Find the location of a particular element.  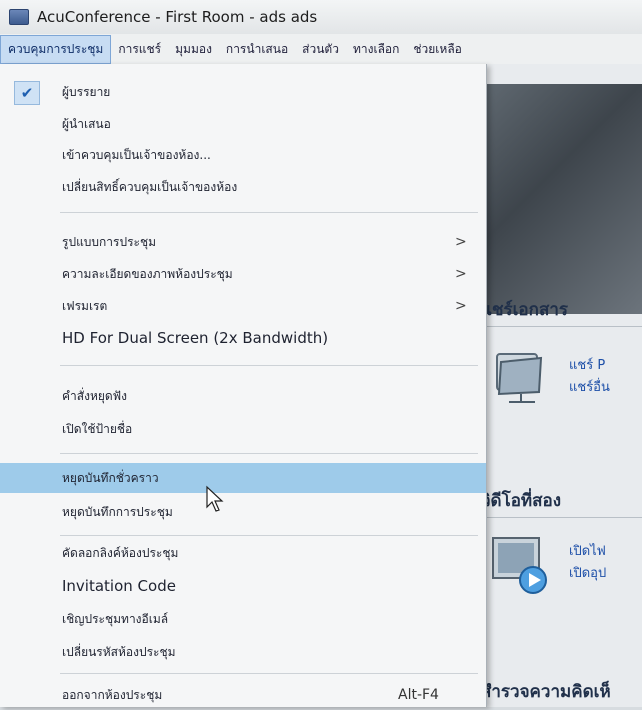

check-icon: ✔ is located at coordinates (27, 93).